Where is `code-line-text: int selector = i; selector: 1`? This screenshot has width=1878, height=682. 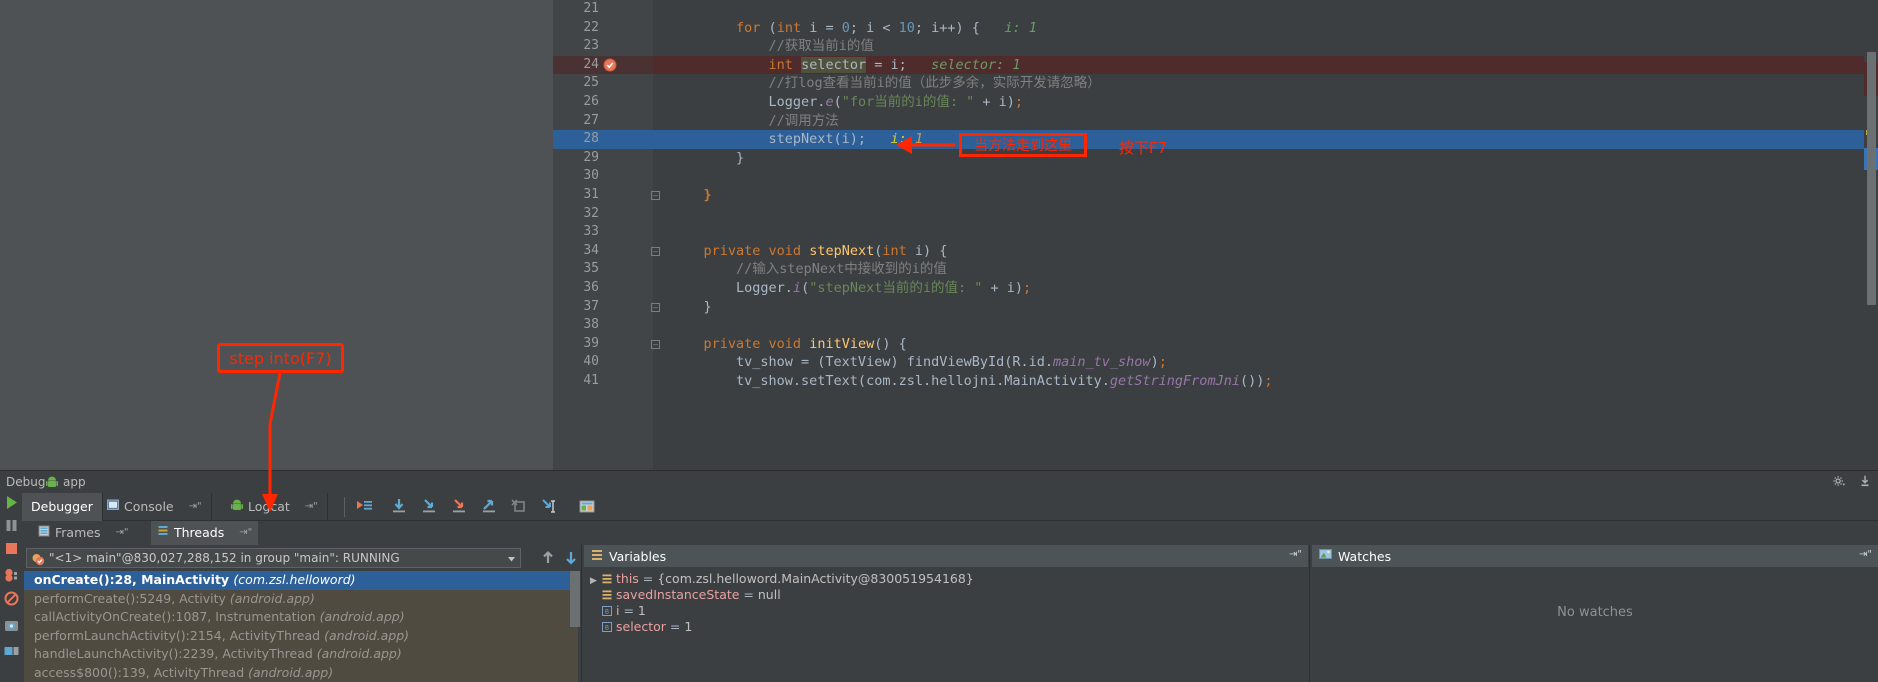 code-line-text: int selector = i; selector: 1 is located at coordinates (894, 64).